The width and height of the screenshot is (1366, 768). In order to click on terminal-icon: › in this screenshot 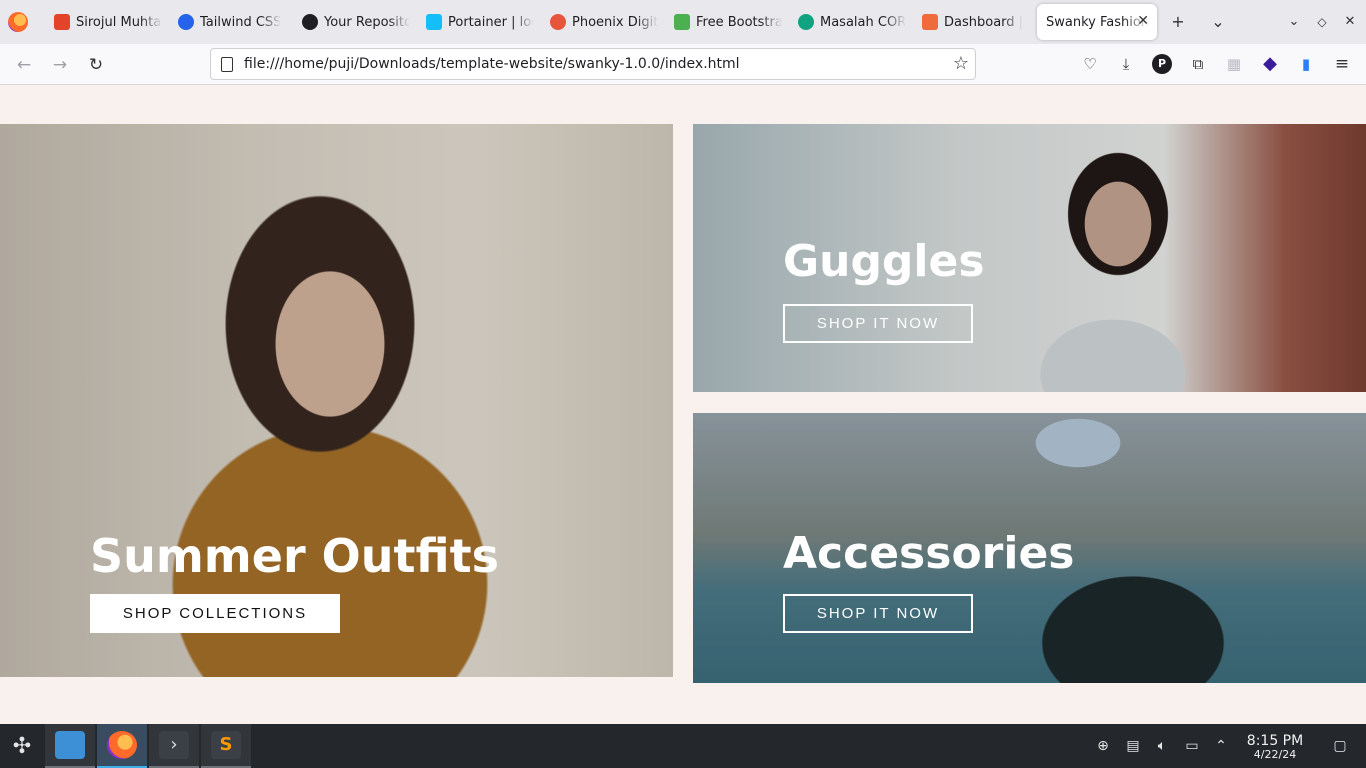, I will do `click(174, 745)`.